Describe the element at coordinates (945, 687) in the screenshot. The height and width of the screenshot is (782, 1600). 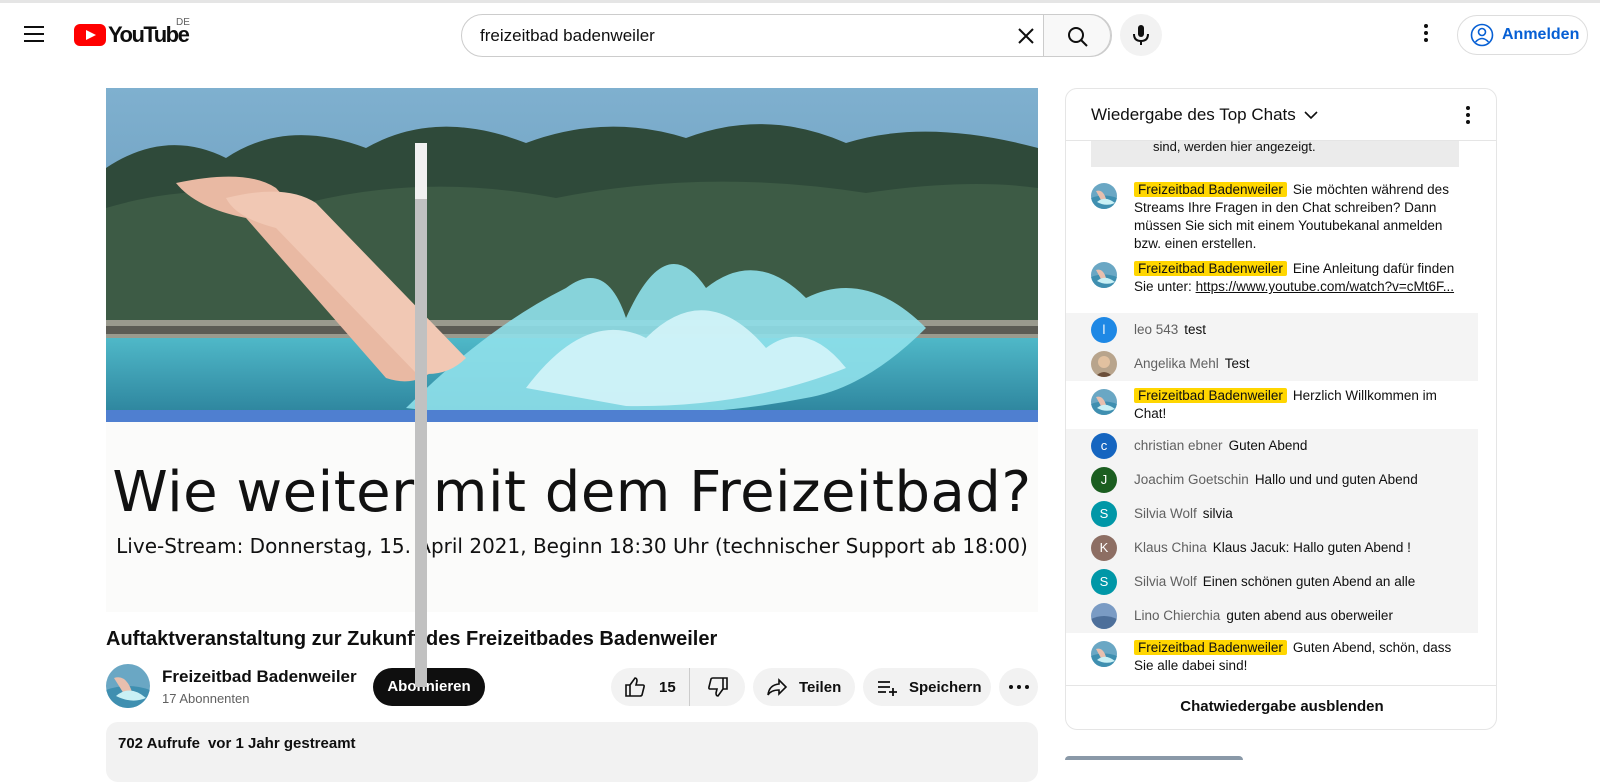
I see `save-label: Speichern` at that location.